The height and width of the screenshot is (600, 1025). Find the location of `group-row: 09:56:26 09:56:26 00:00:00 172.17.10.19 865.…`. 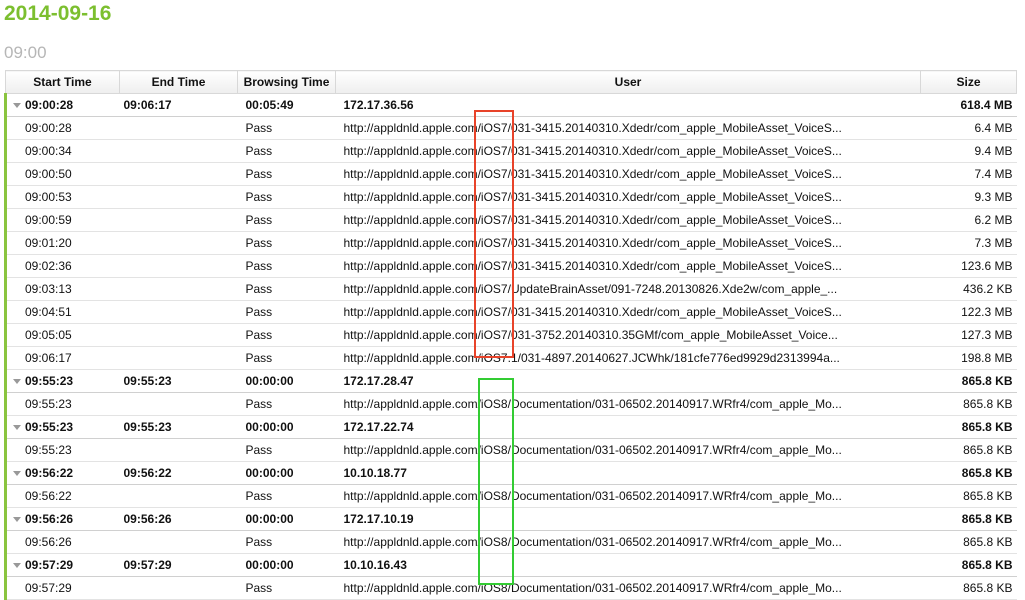

group-row: 09:56:26 09:56:26 00:00:00 172.17.10.19 865.… is located at coordinates (510, 519).